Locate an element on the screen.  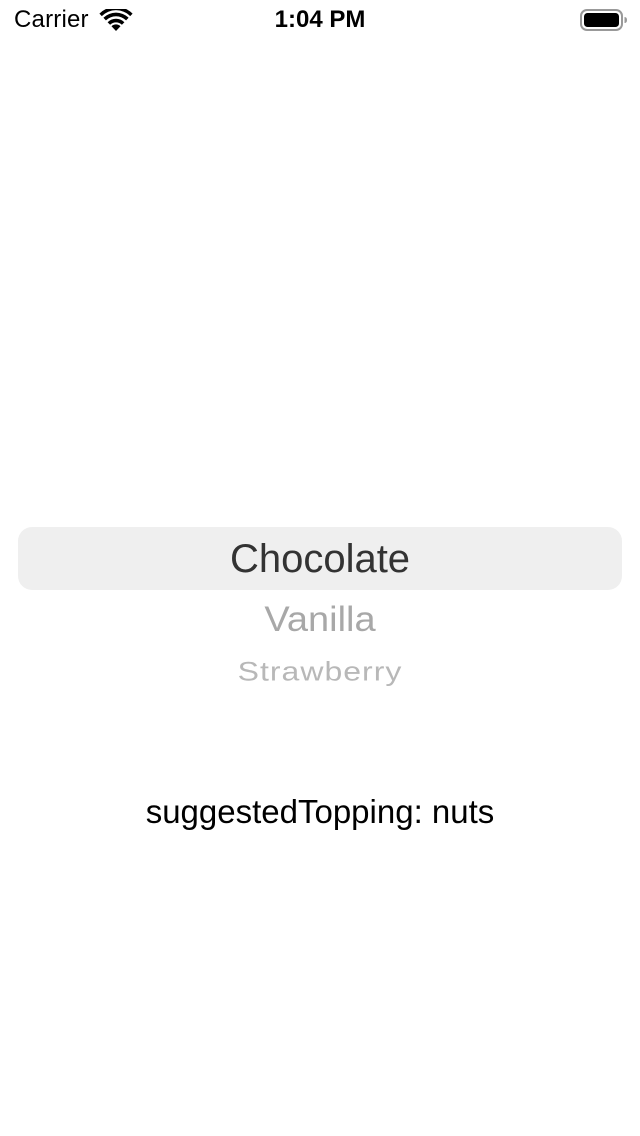
picker-option-vanilla: Vanilla is located at coordinates (320, 620).